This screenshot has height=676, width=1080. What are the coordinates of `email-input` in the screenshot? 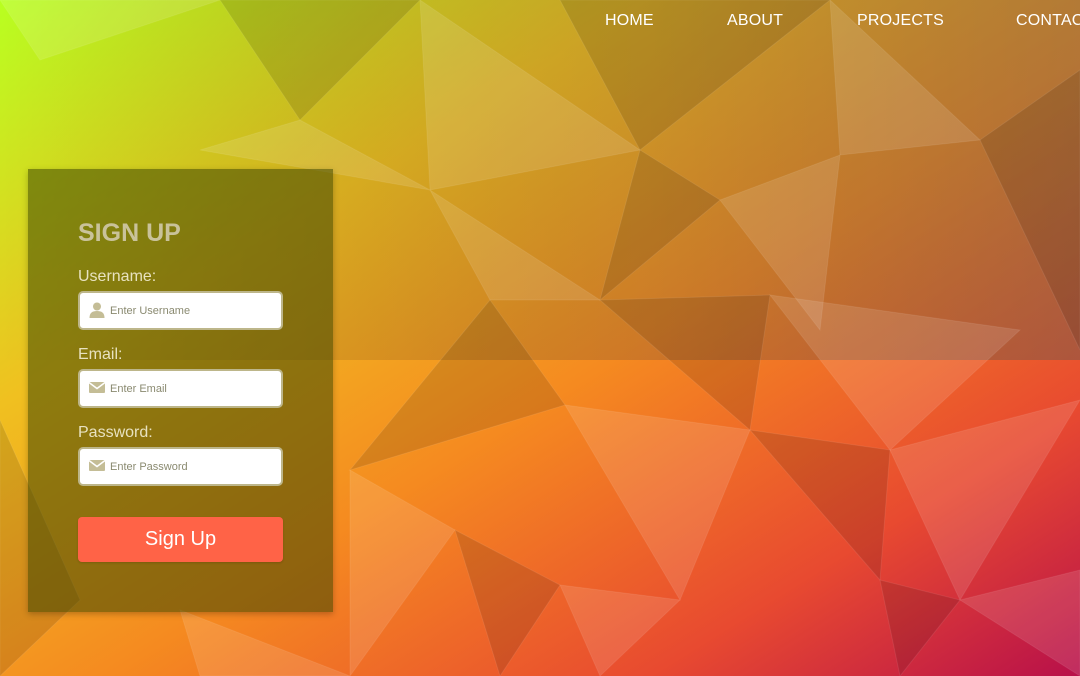 It's located at (192, 388).